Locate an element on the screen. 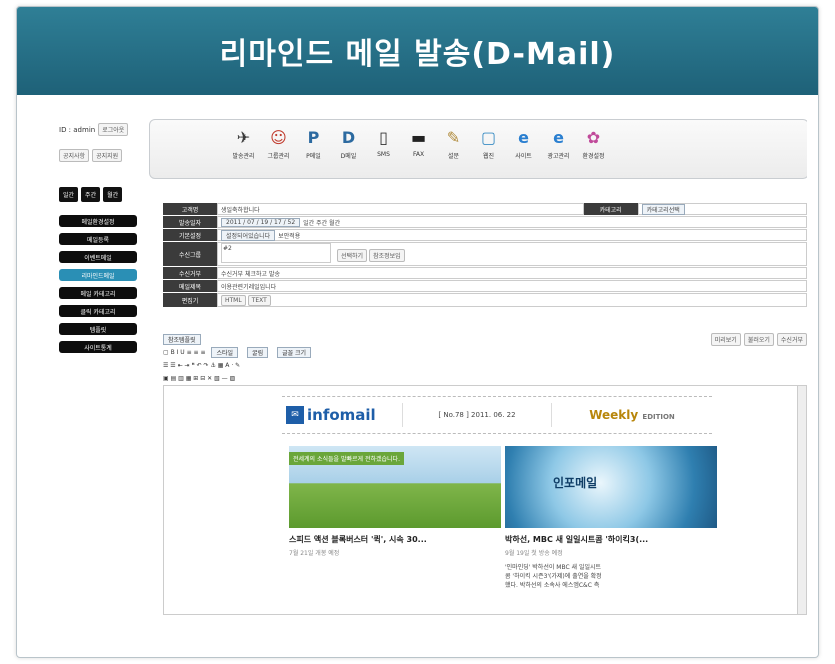  toolbar-item-label: 설문 is located at coordinates (453, 156).